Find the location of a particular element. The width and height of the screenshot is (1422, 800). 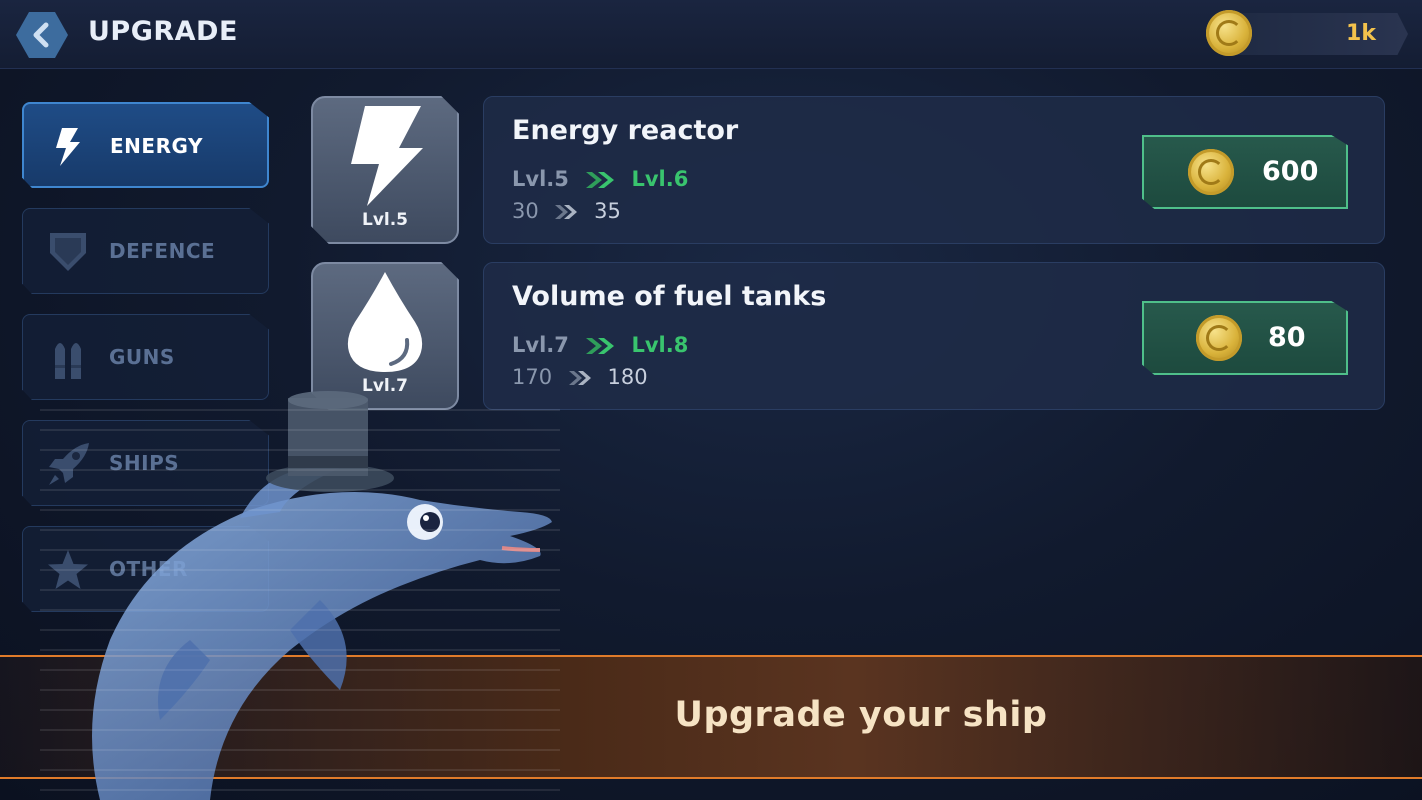

currency-display: 1k is located at coordinates (1320, 34).